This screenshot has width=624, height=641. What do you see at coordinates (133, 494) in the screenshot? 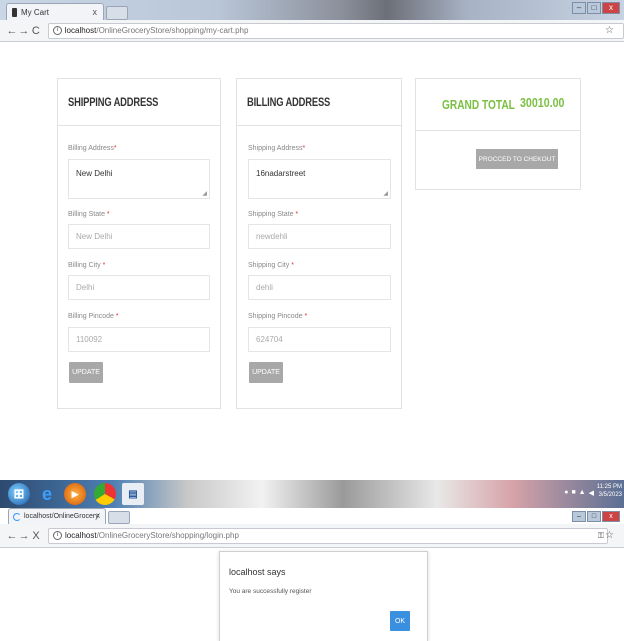
I see `explorer-window-icon: ▤` at bounding box center [133, 494].